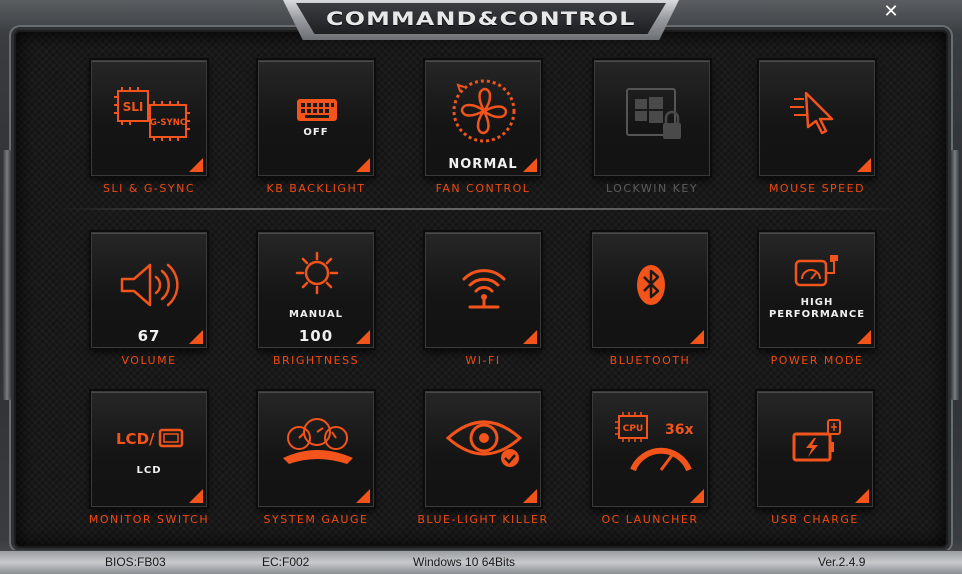 Image resolution: width=962 pixels, height=574 pixels. I want to click on label-lockwin-key: LOCKWIN KEY, so click(652, 188).